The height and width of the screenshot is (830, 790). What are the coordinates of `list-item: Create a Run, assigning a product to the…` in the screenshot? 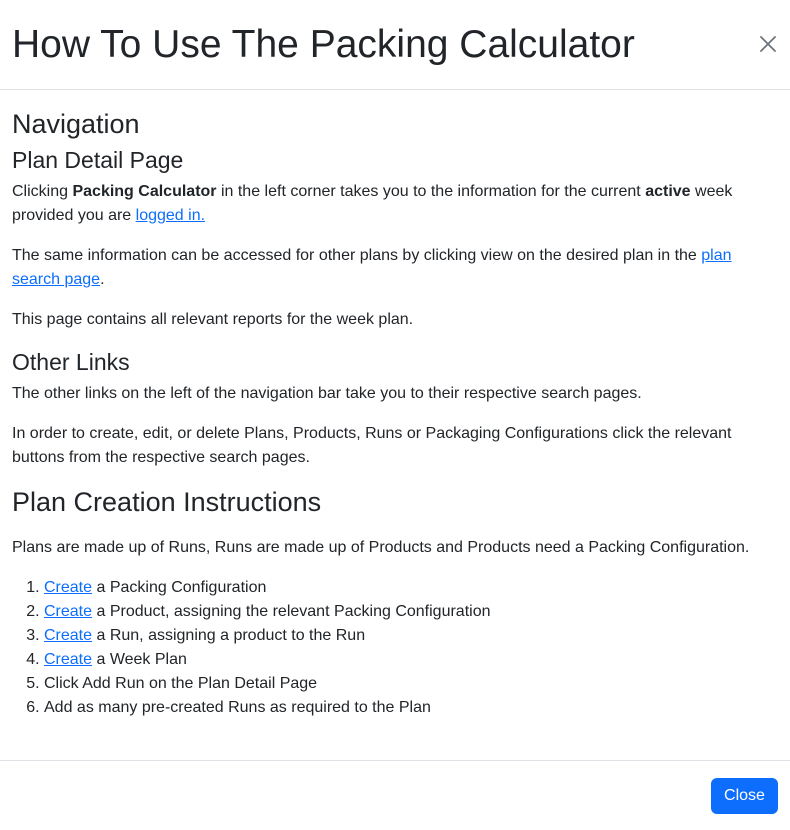 It's located at (411, 636).